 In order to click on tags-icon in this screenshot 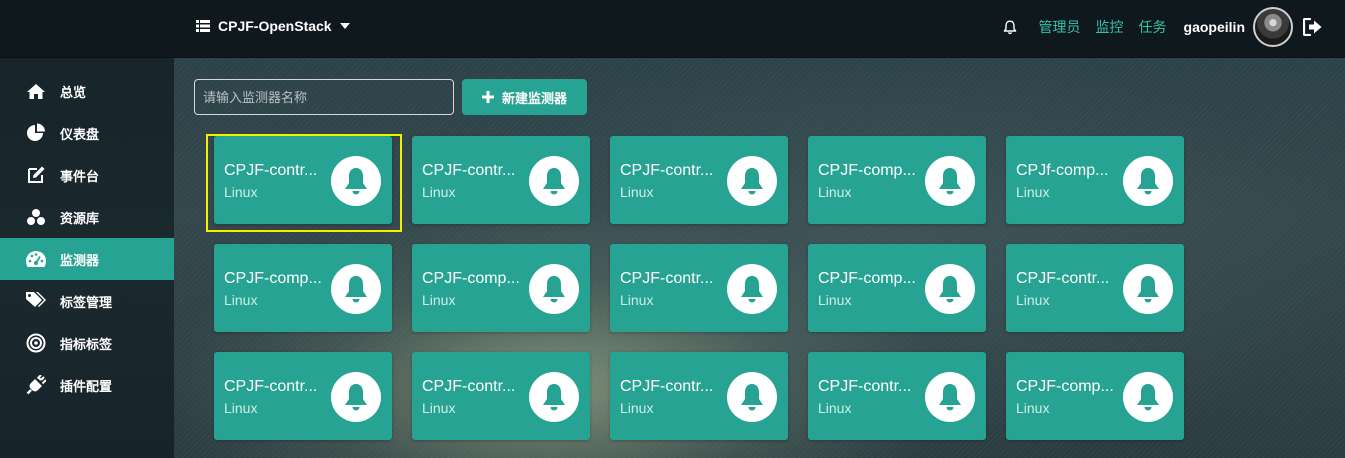, I will do `click(36, 301)`.